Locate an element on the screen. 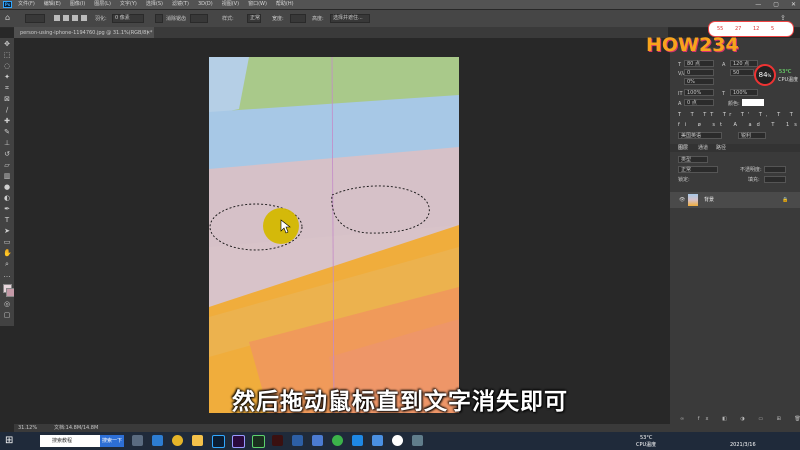 This screenshot has width=800, height=450. height-field is located at coordinates (298, 18).